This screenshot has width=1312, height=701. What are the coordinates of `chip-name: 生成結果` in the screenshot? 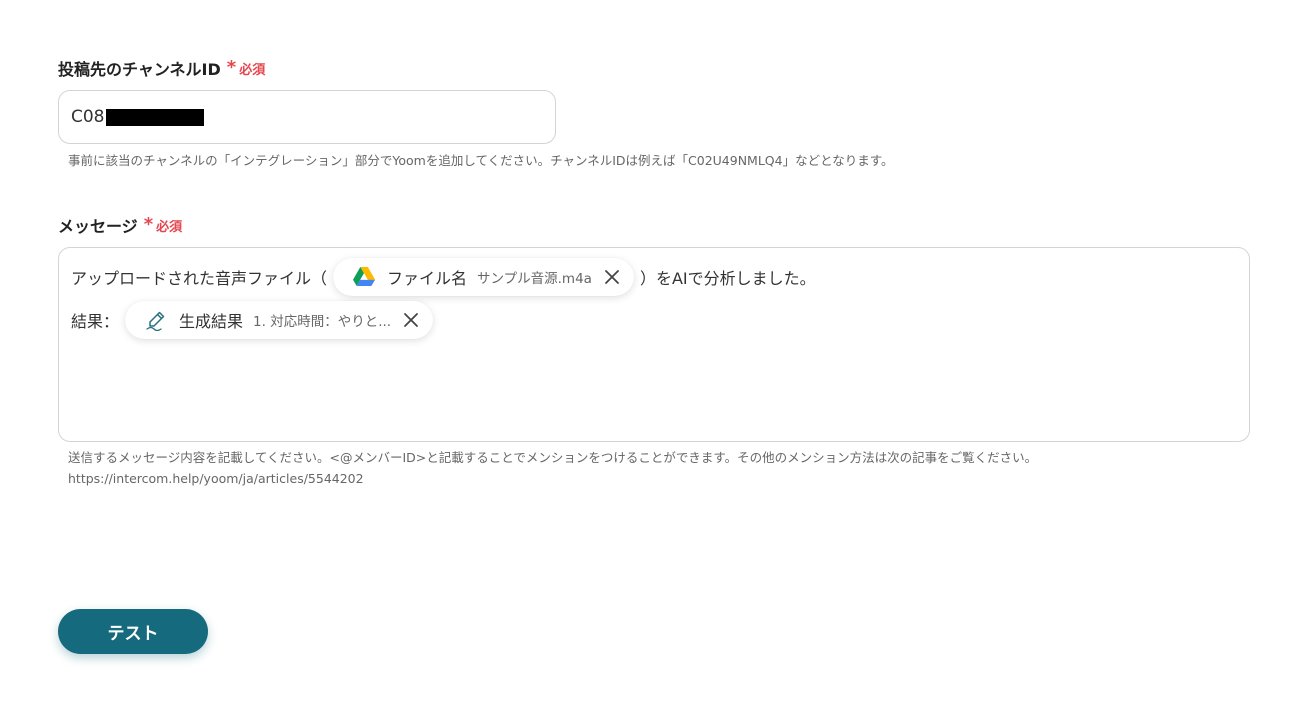 It's located at (211, 321).